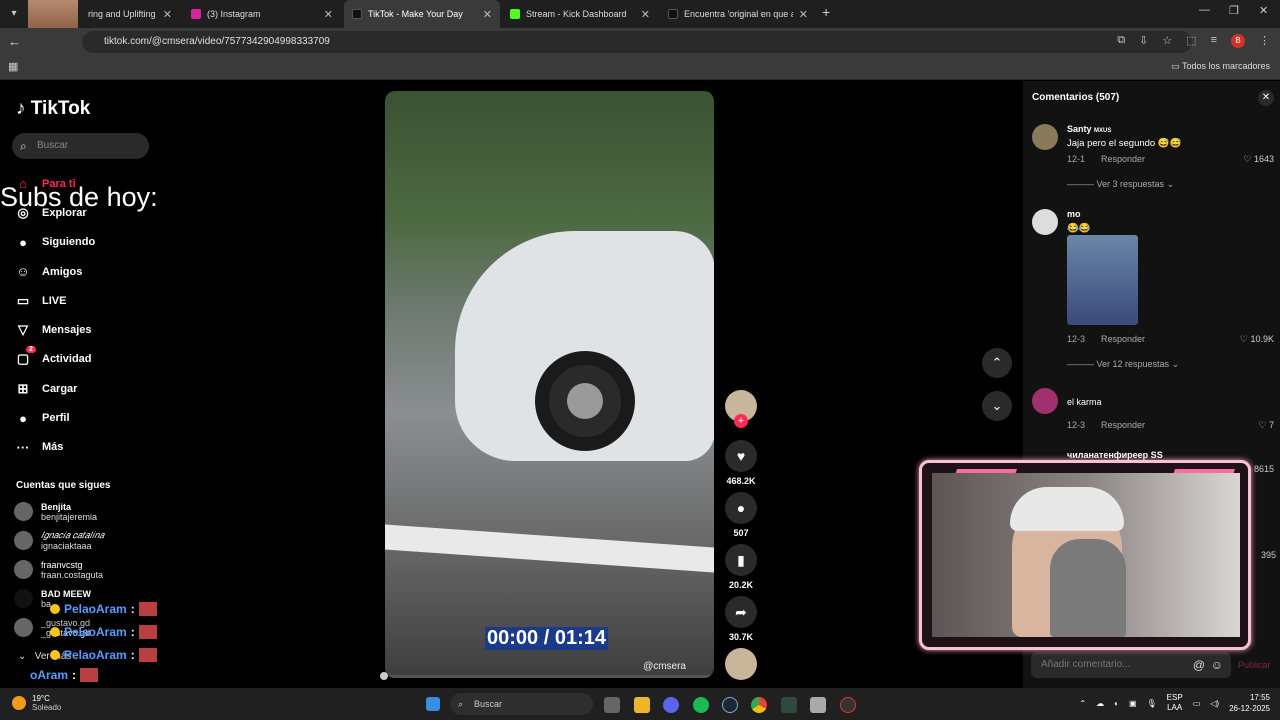 The image size is (1280, 720). What do you see at coordinates (741, 421) in the screenshot?
I see `follow-plus-icon: +` at bounding box center [741, 421].